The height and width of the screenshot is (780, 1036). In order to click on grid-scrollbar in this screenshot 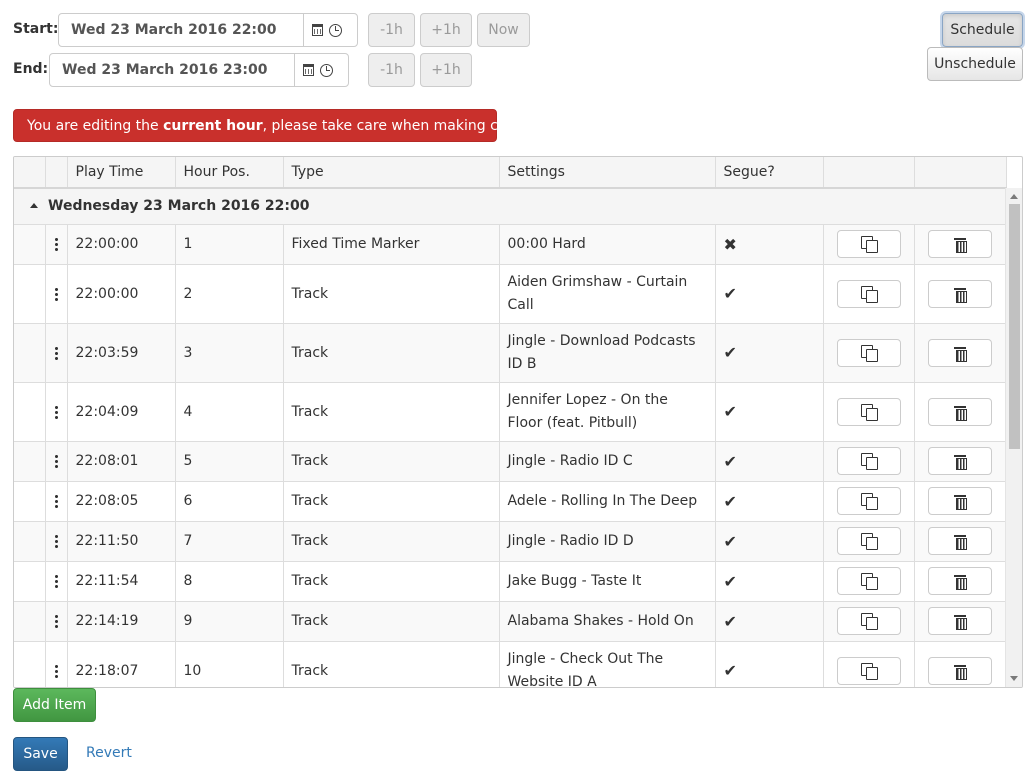, I will do `click(1013, 437)`.